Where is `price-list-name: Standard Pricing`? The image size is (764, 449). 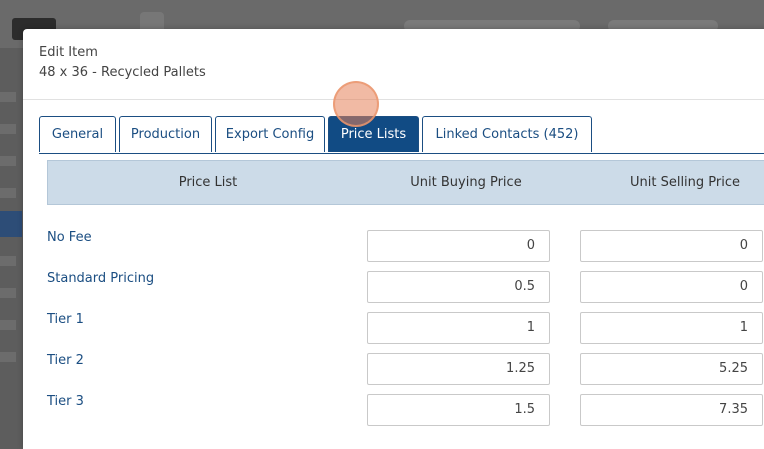 price-list-name: Standard Pricing is located at coordinates (101, 278).